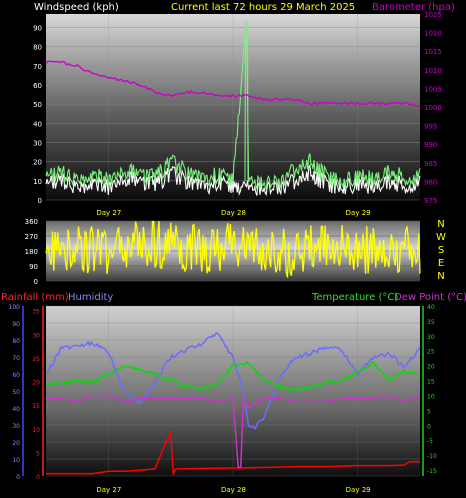 Image resolution: width=466 pixels, height=498 pixels. I want to click on temperature-tick-label: 0, so click(429, 426).